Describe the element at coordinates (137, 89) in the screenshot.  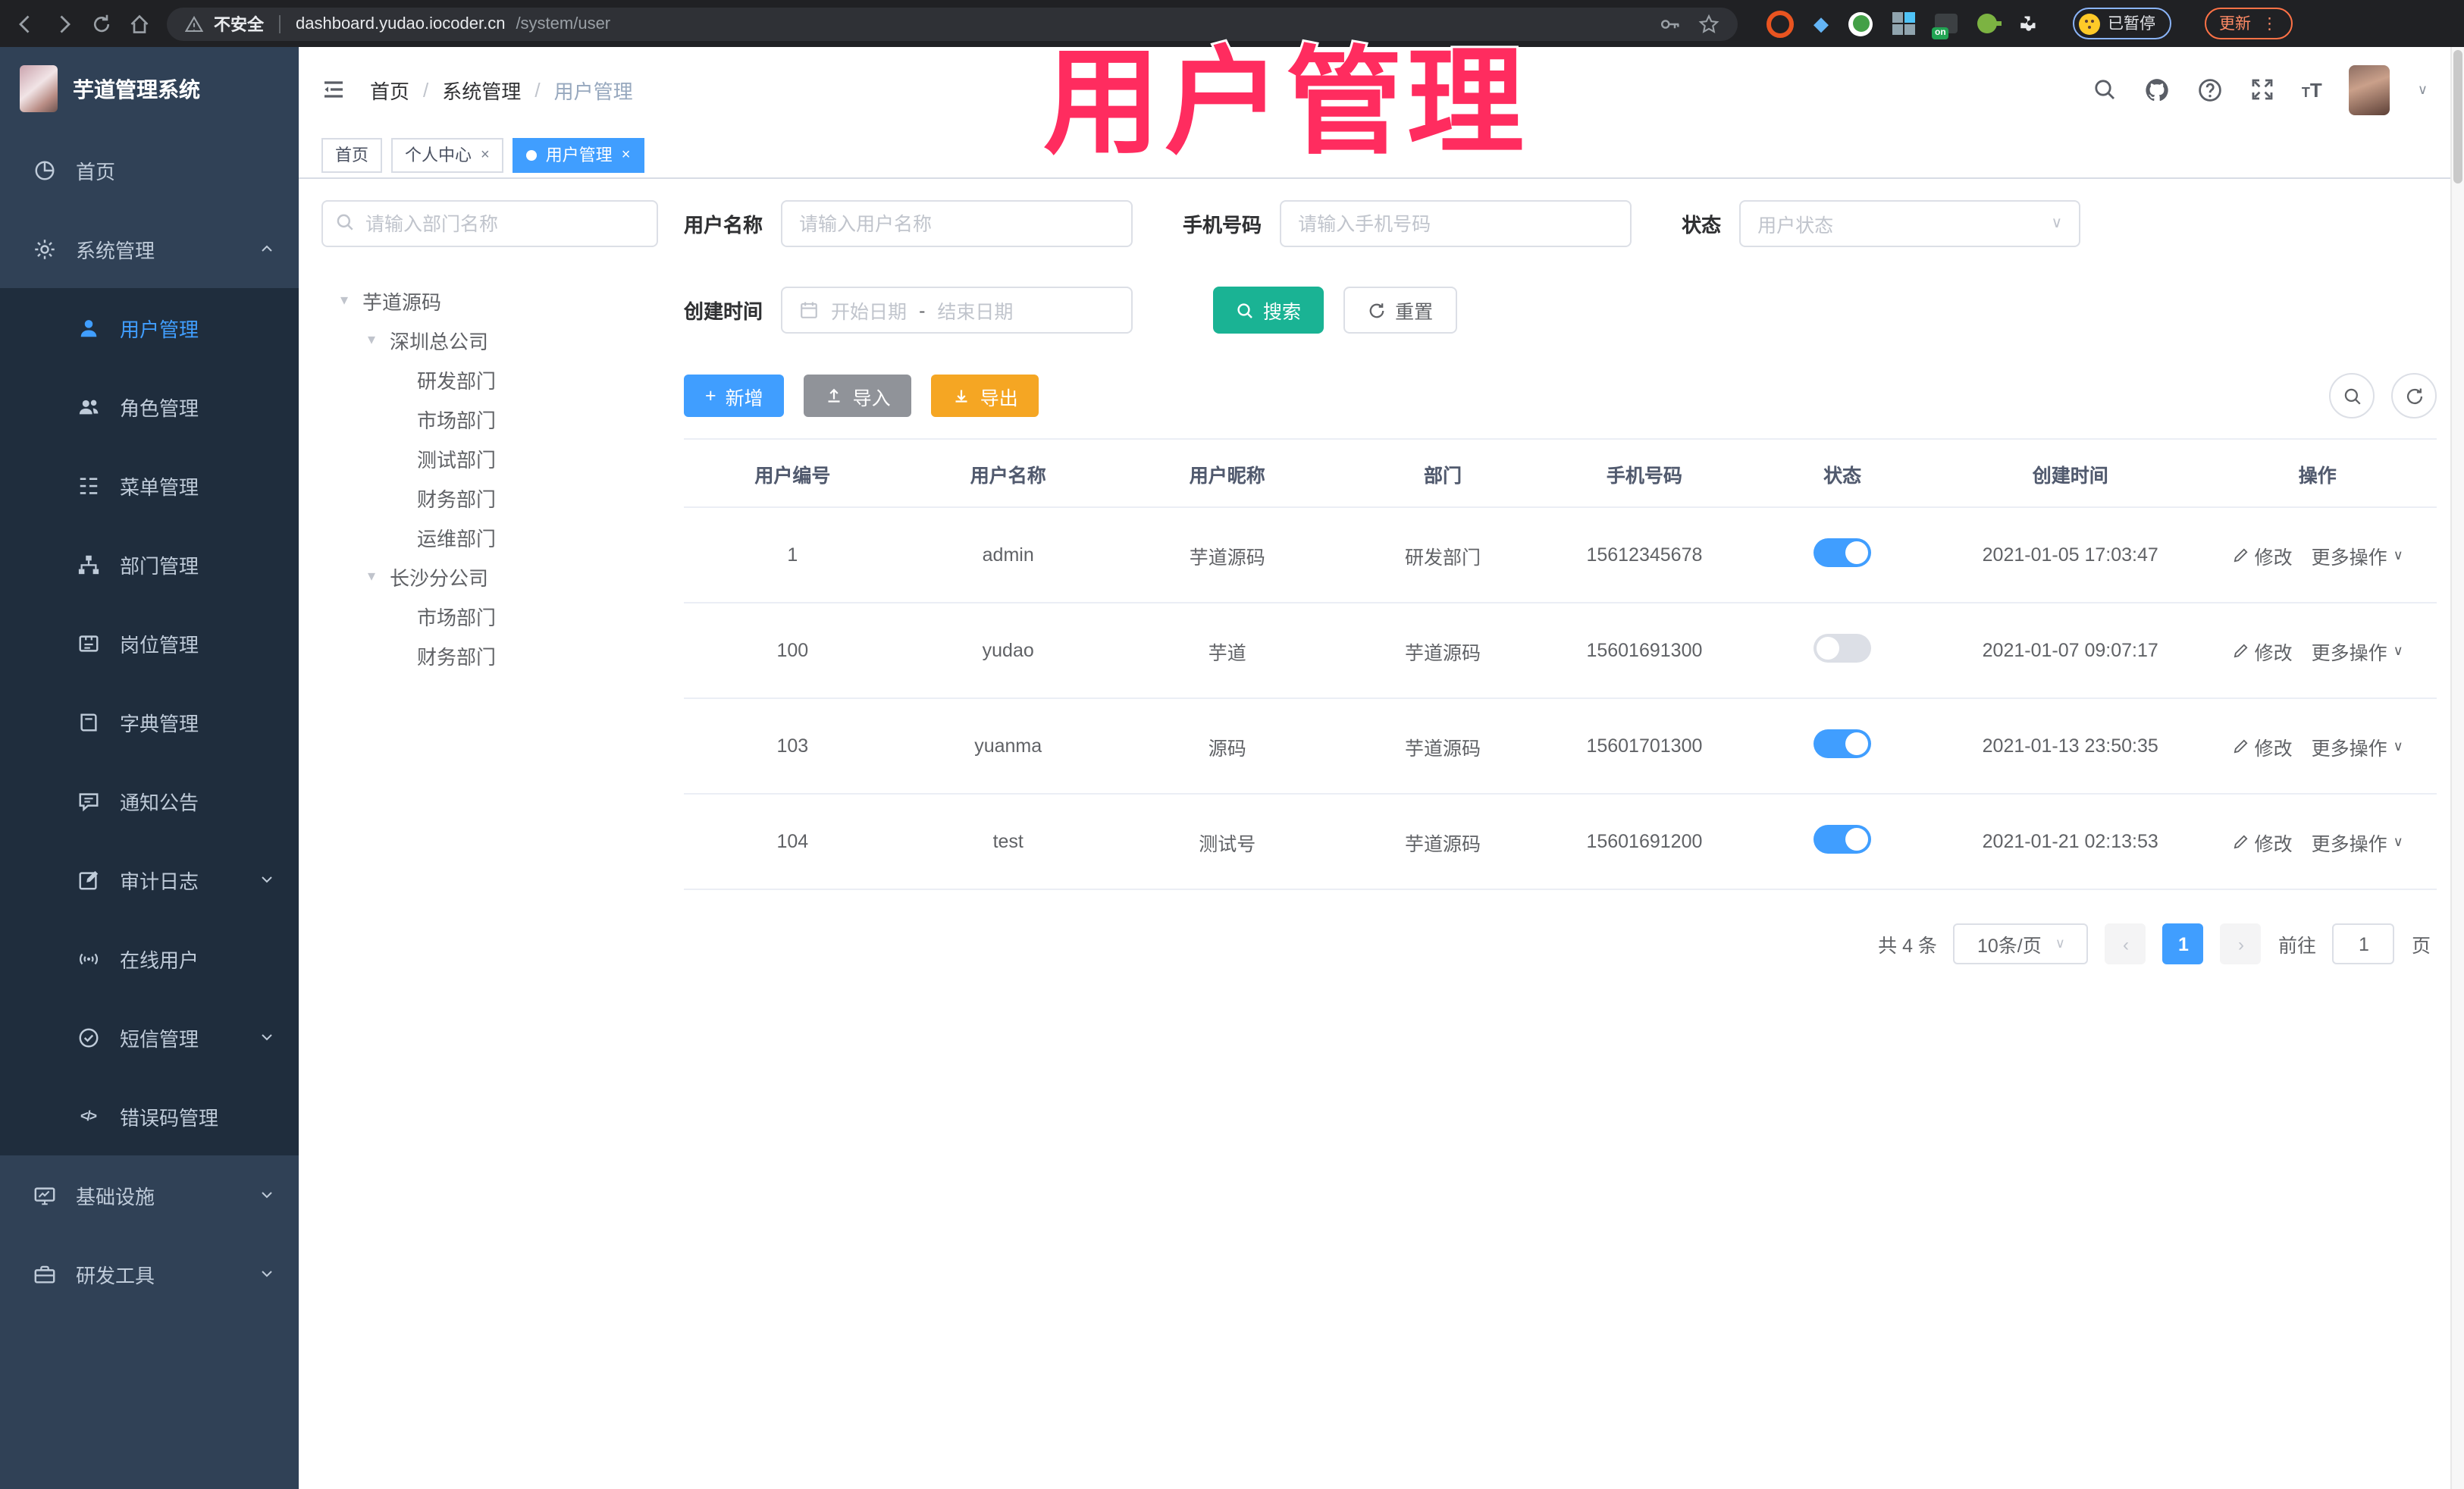
I see `app-title: 芋道管理系统` at that location.